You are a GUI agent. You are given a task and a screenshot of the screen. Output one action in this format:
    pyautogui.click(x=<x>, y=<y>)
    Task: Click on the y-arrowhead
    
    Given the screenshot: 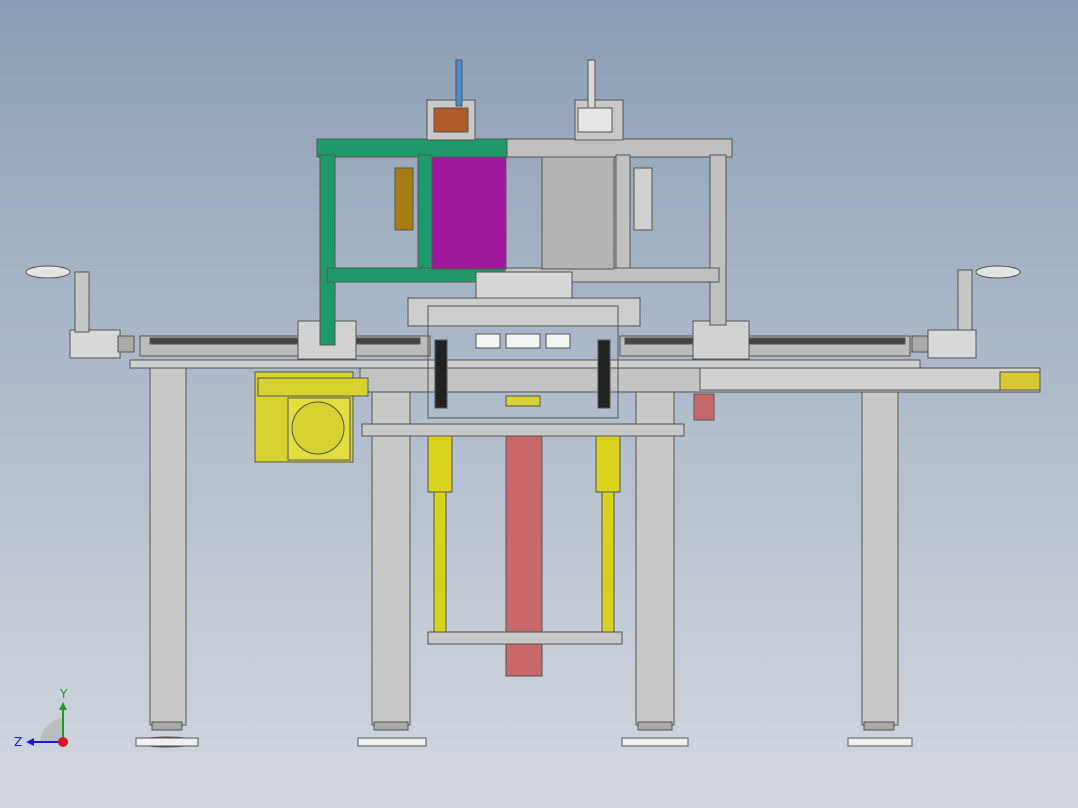 What is the action you would take?
    pyautogui.click(x=63, y=706)
    